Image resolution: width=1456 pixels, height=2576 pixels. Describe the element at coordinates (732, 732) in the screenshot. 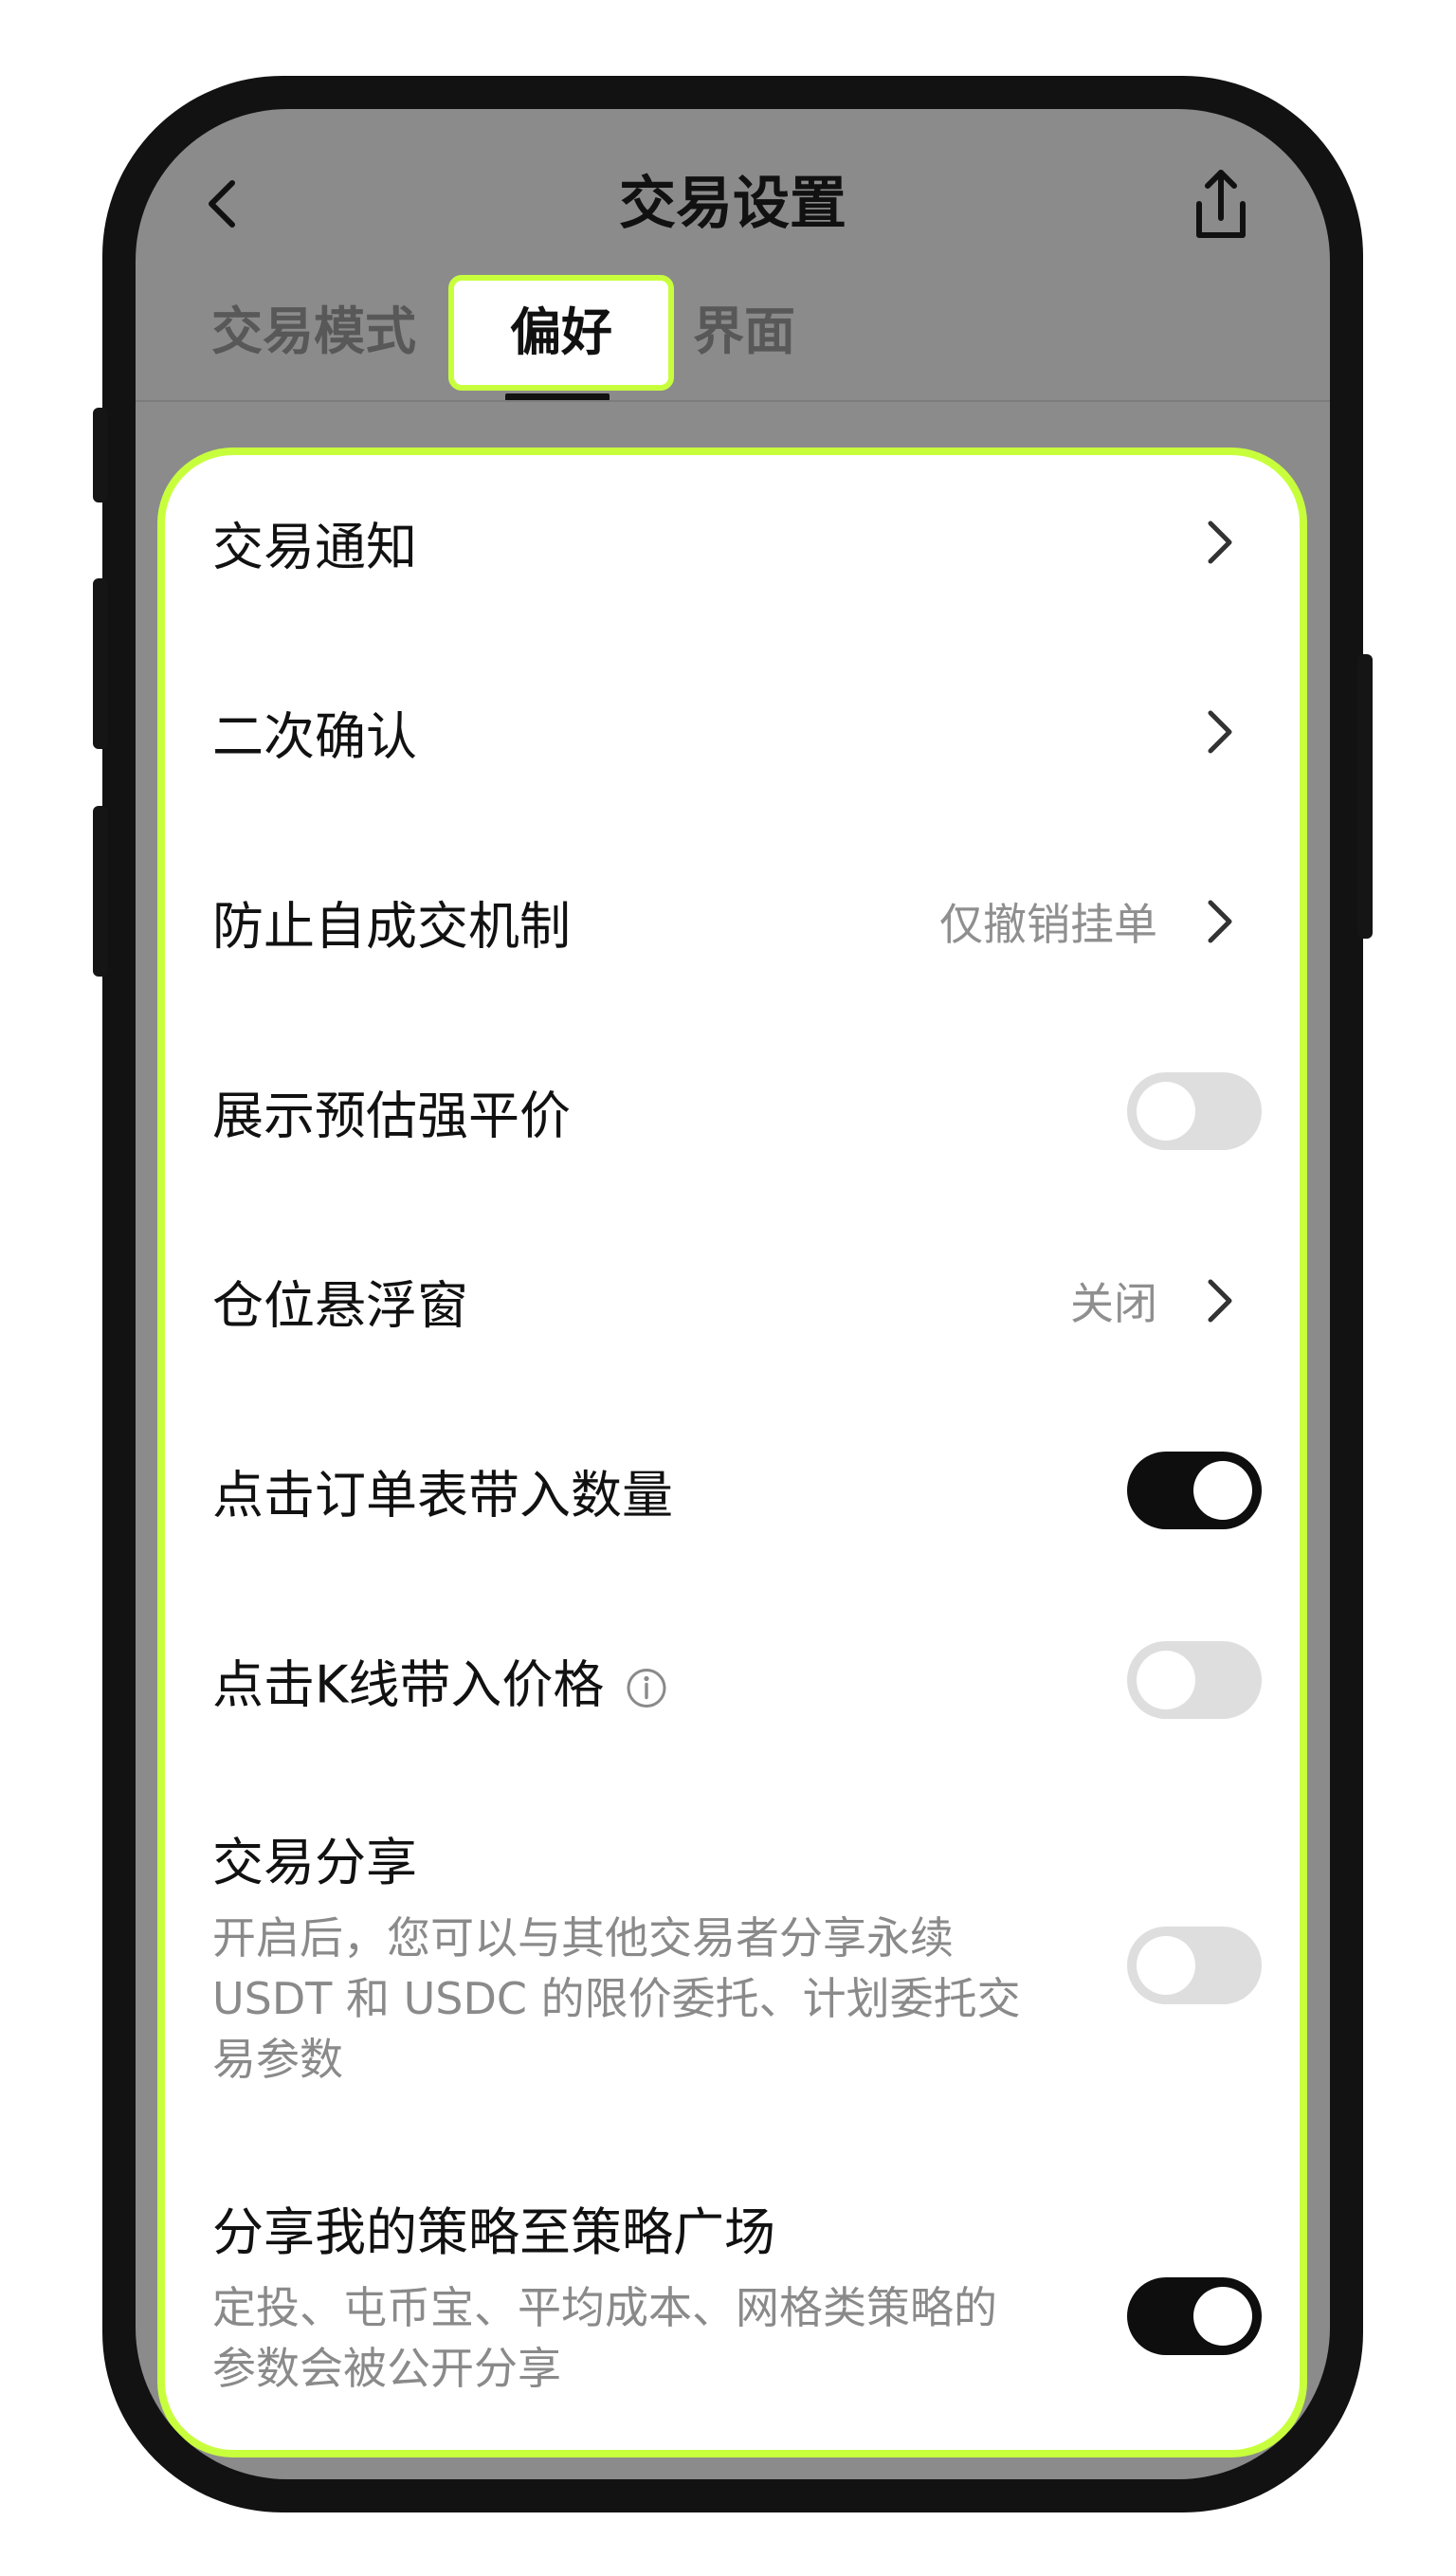

I see `setting-row-double-confirm: 二次确认` at that location.